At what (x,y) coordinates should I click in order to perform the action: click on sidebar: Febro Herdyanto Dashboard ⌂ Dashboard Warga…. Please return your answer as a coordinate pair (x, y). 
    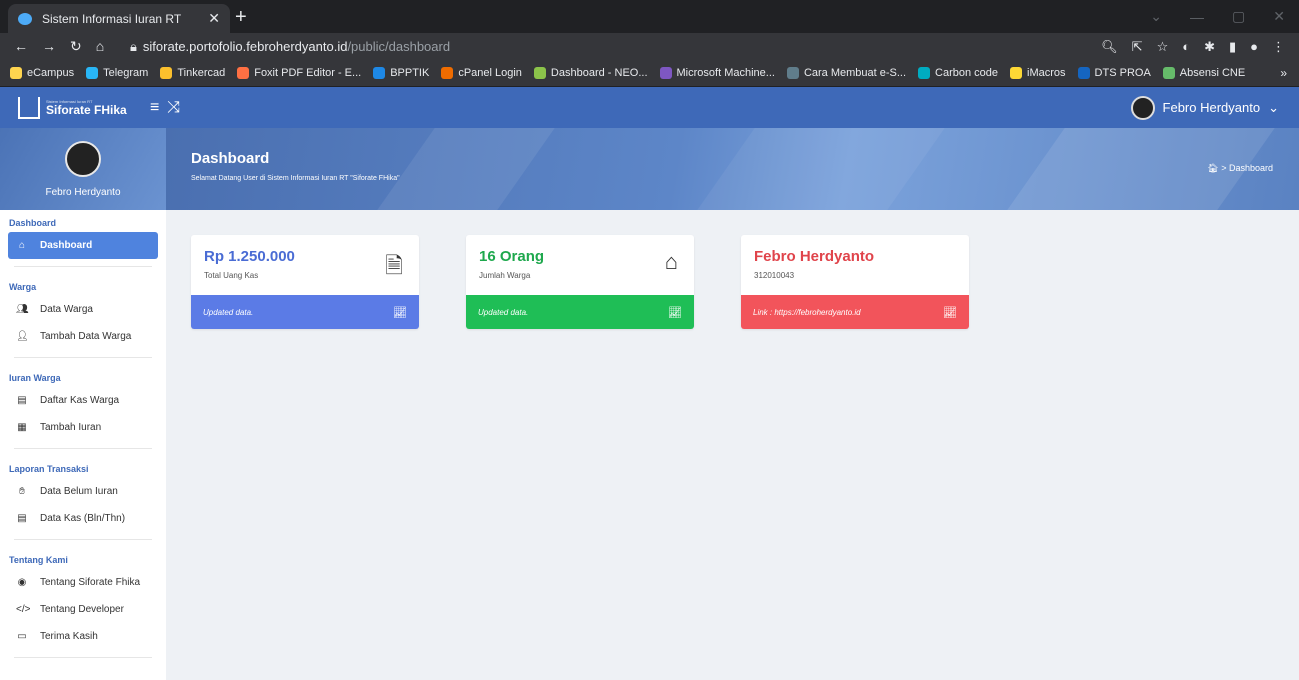
    Looking at the image, I should click on (83, 404).